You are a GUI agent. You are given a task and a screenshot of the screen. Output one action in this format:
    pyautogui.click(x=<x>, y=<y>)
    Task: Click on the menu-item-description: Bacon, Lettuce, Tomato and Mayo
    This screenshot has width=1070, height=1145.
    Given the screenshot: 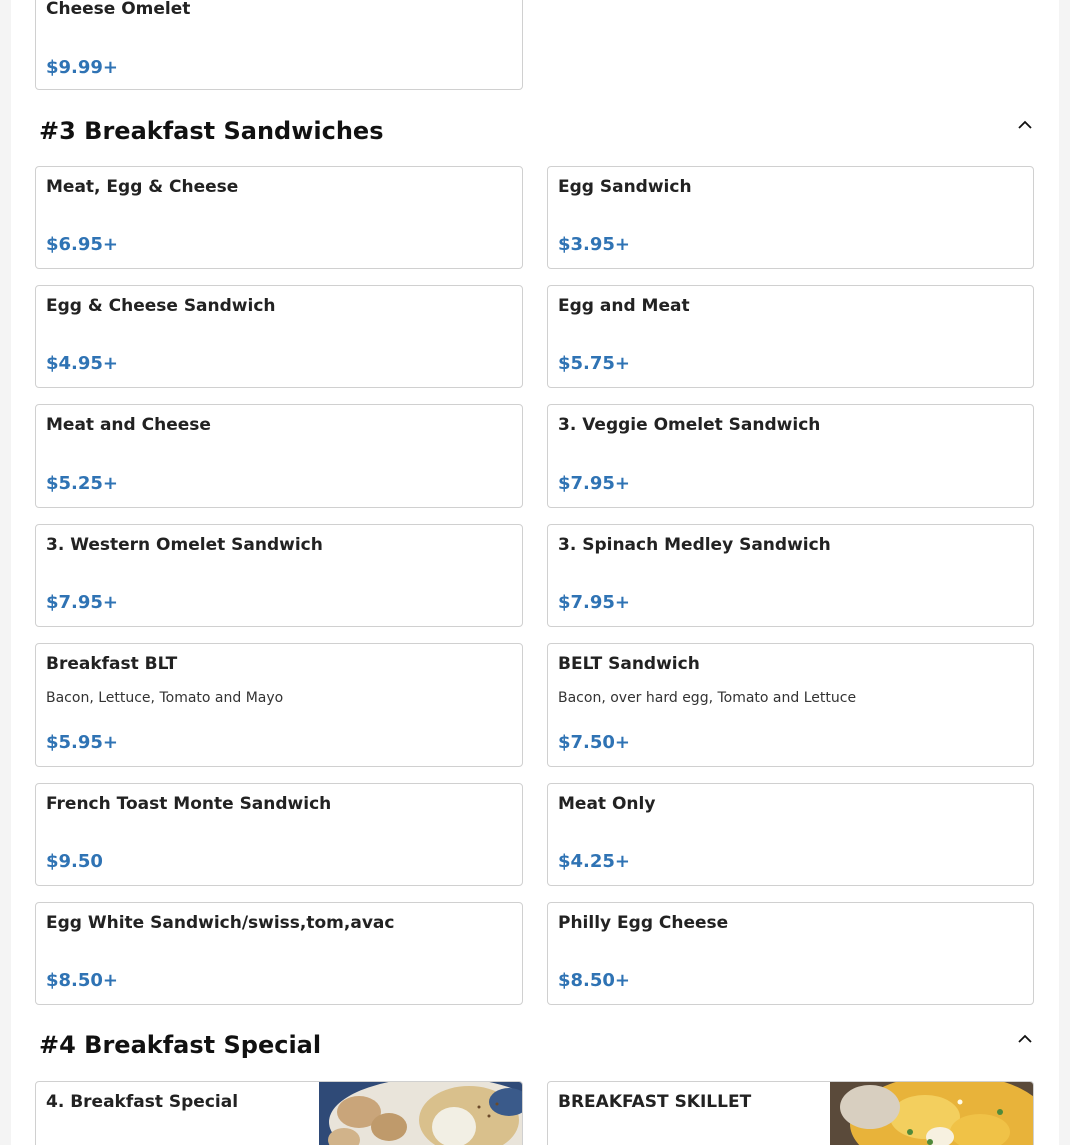 What is the action you would take?
    pyautogui.click(x=165, y=698)
    